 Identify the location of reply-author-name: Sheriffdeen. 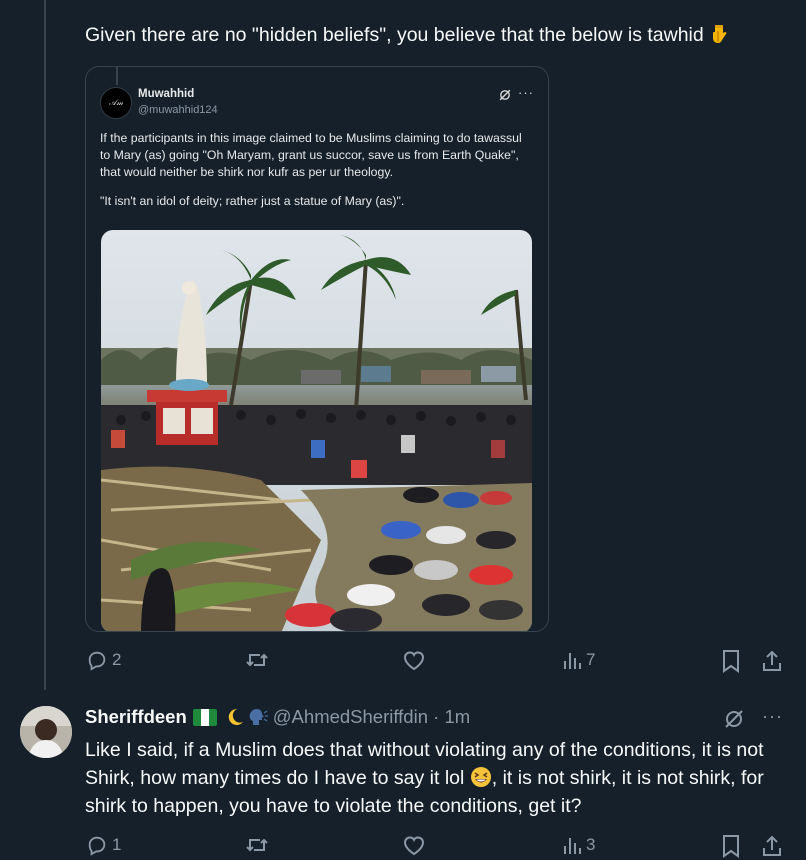
(136, 717).